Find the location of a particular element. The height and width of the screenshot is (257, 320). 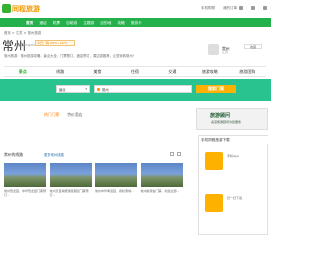

user-icon is located at coordinates (241, 8).